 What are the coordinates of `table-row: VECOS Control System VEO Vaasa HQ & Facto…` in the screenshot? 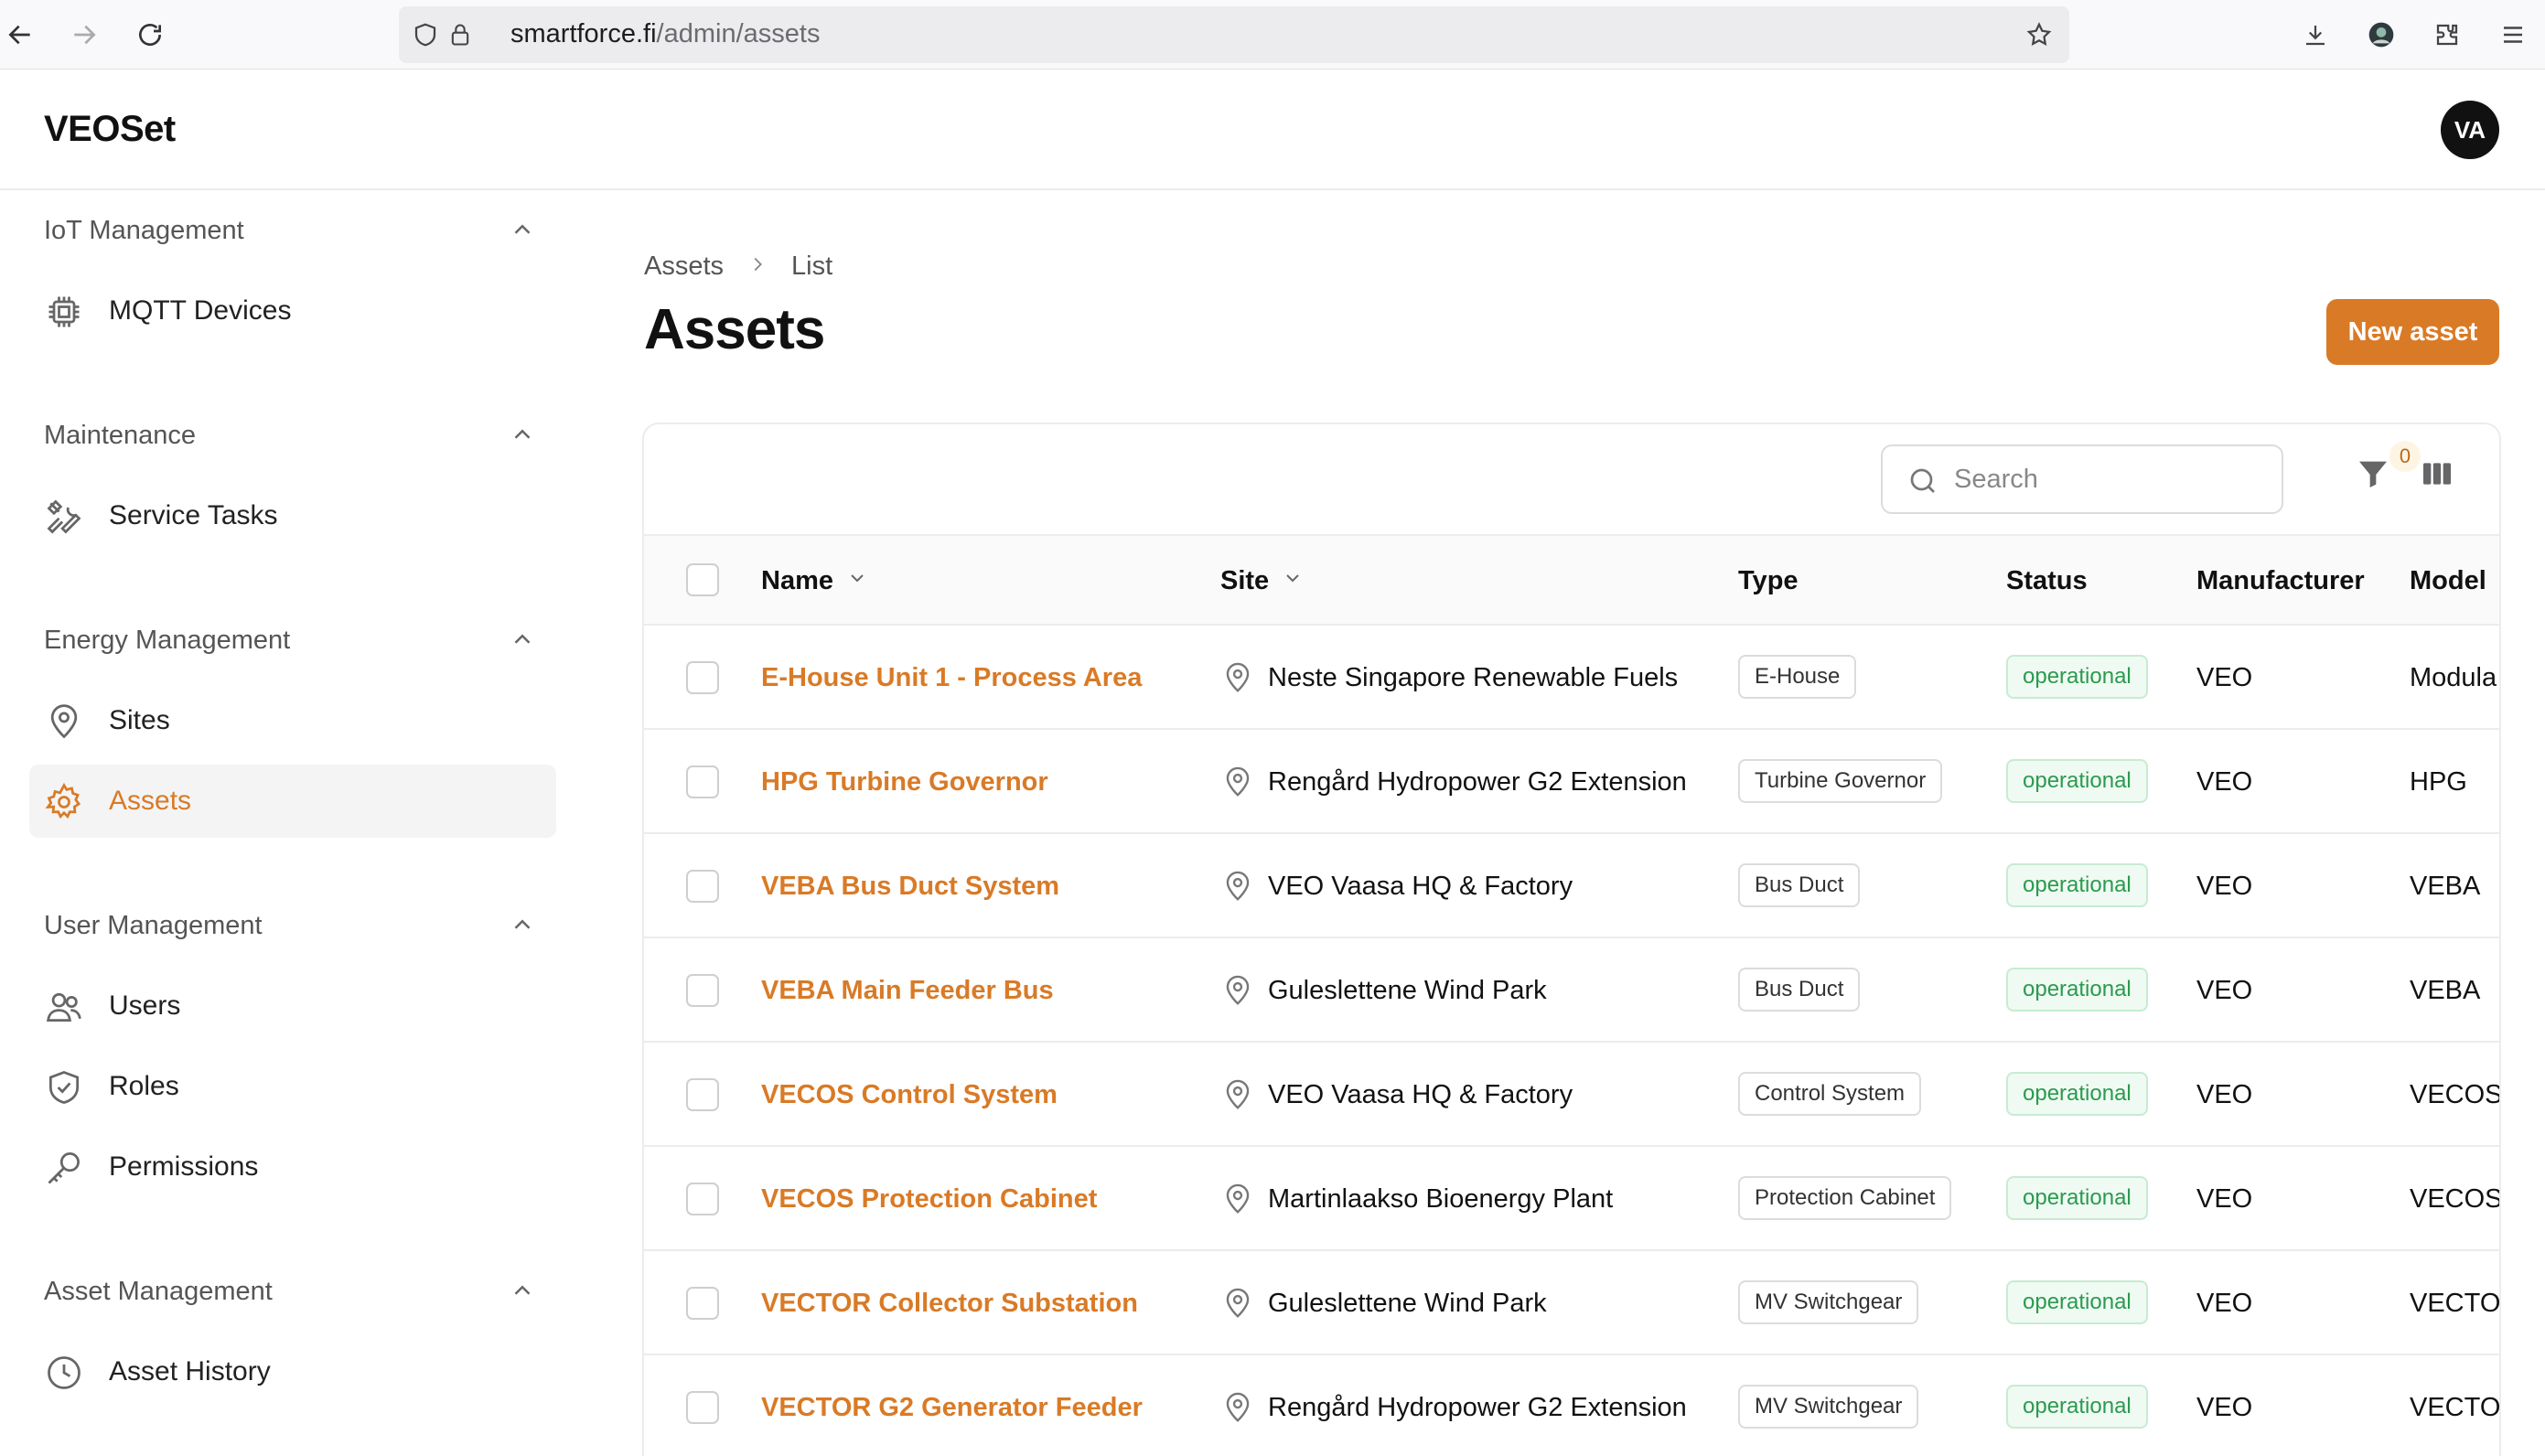 It's located at (1572, 1095).